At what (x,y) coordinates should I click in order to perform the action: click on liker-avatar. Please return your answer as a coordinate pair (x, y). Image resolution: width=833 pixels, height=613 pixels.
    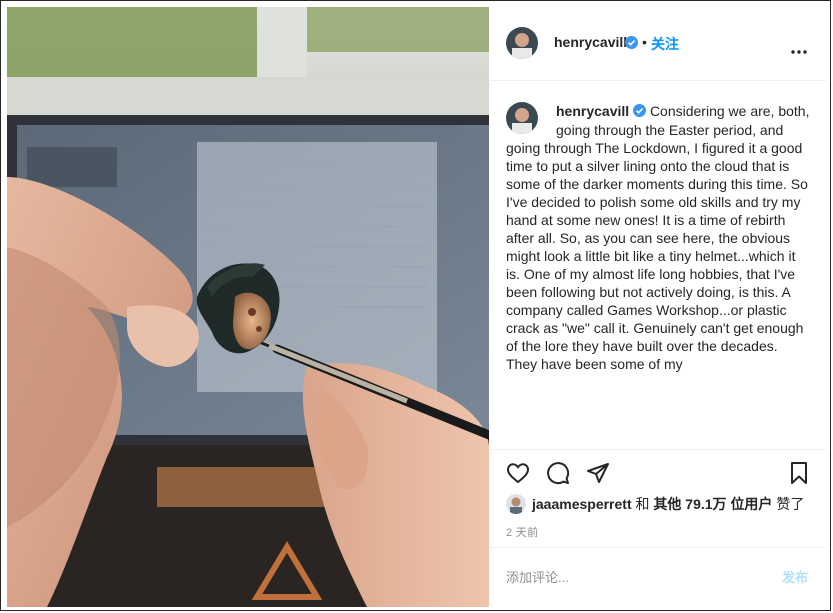
    Looking at the image, I should click on (516, 504).